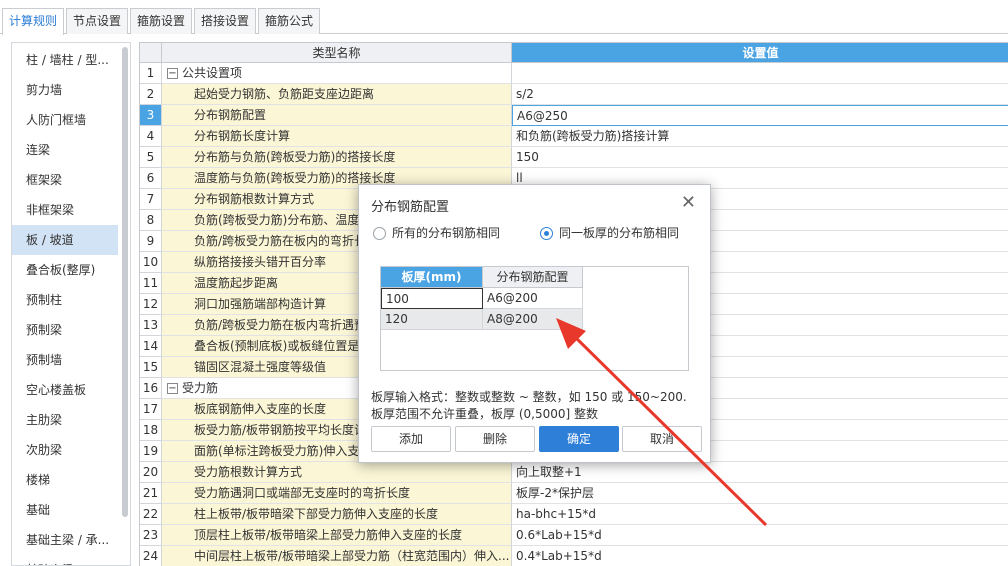 The width and height of the screenshot is (1008, 566). I want to click on setting-name: 柱上板带/板带暗梁下部受力筋伸入支座的长度, so click(337, 514).